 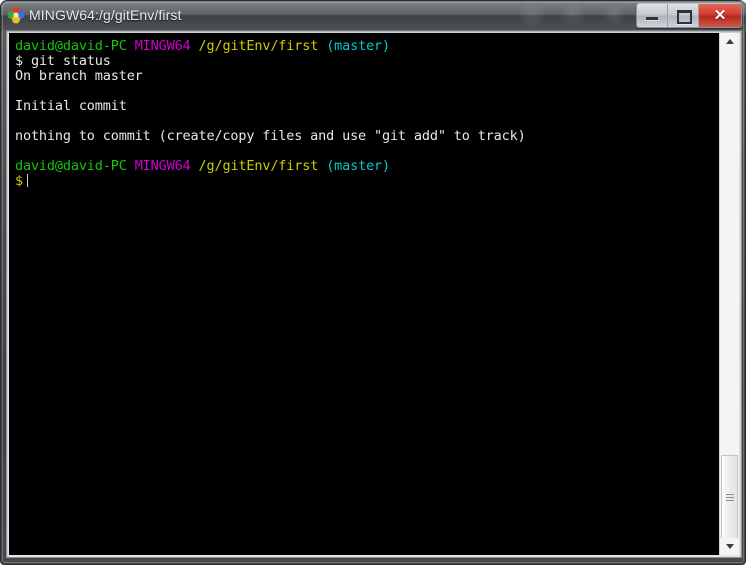 I want to click on window-title: MINGW64:/g/gitEnv/first, so click(x=105, y=15).